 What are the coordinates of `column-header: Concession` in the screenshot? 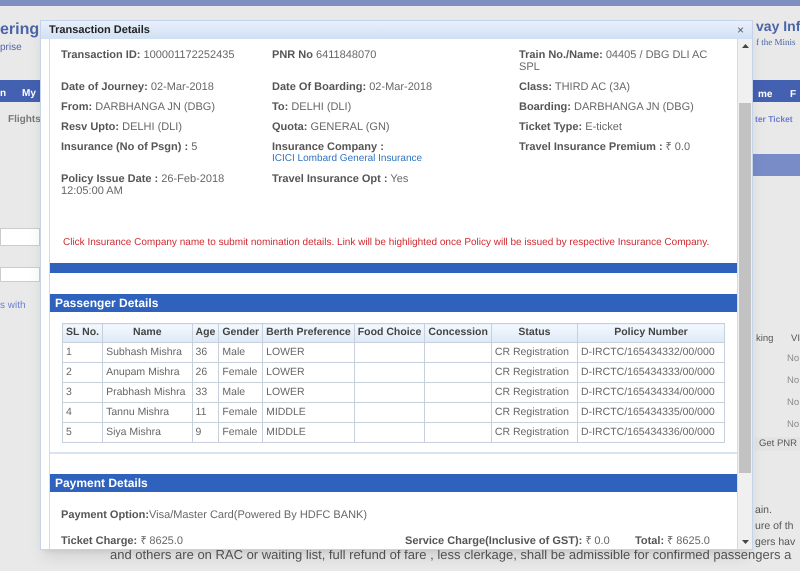 It's located at (458, 333).